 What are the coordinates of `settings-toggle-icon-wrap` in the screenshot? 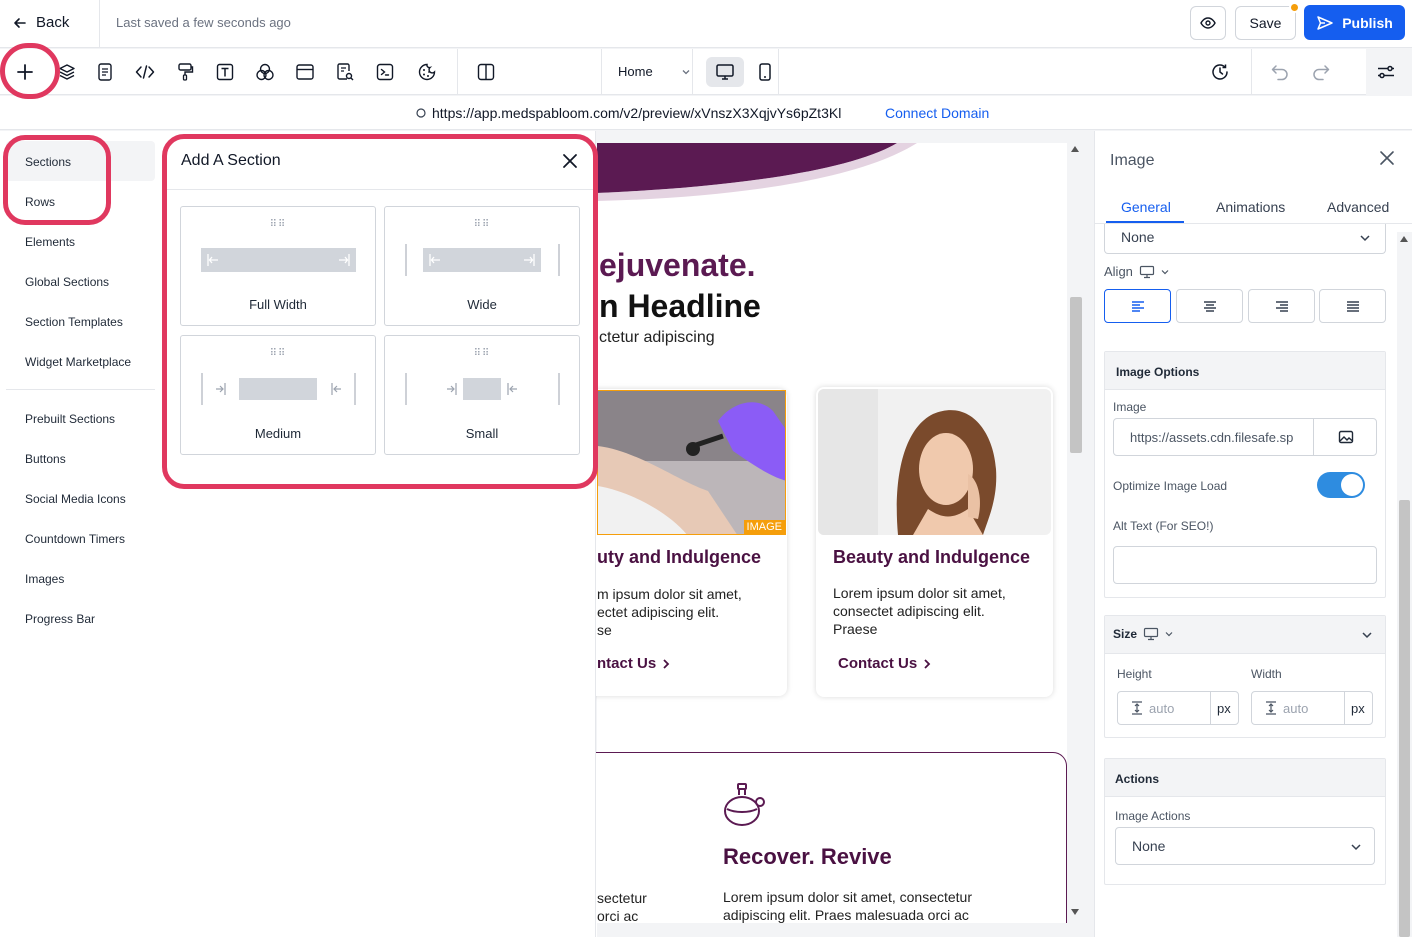 It's located at (1386, 72).